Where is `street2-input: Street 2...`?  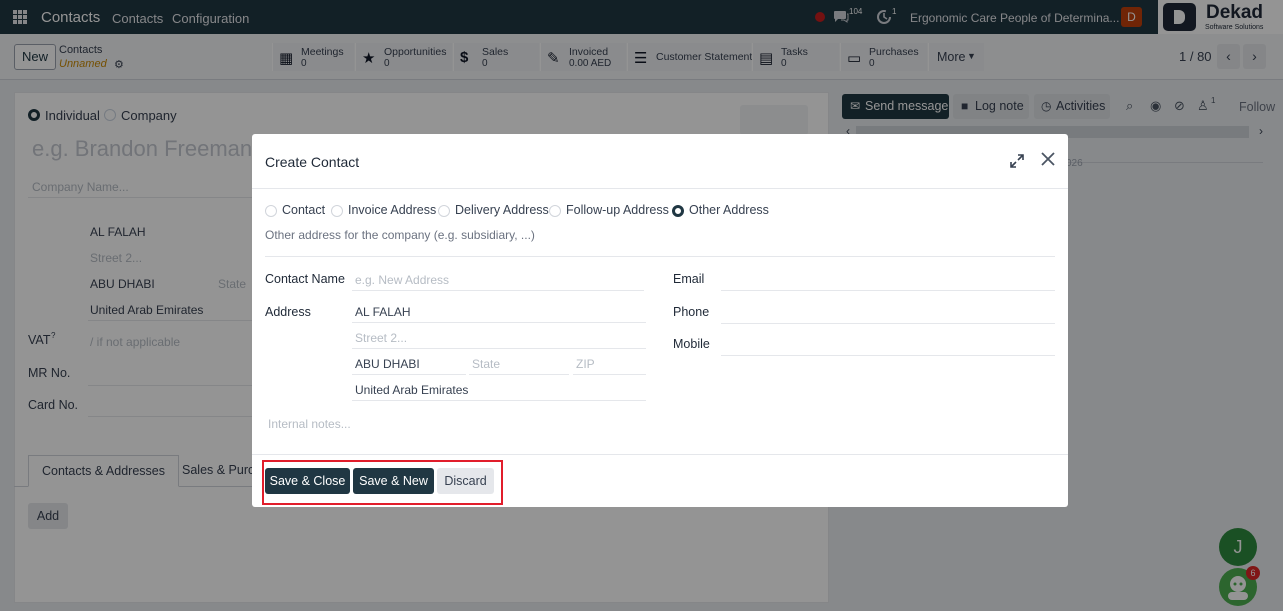 street2-input: Street 2... is located at coordinates (499, 339).